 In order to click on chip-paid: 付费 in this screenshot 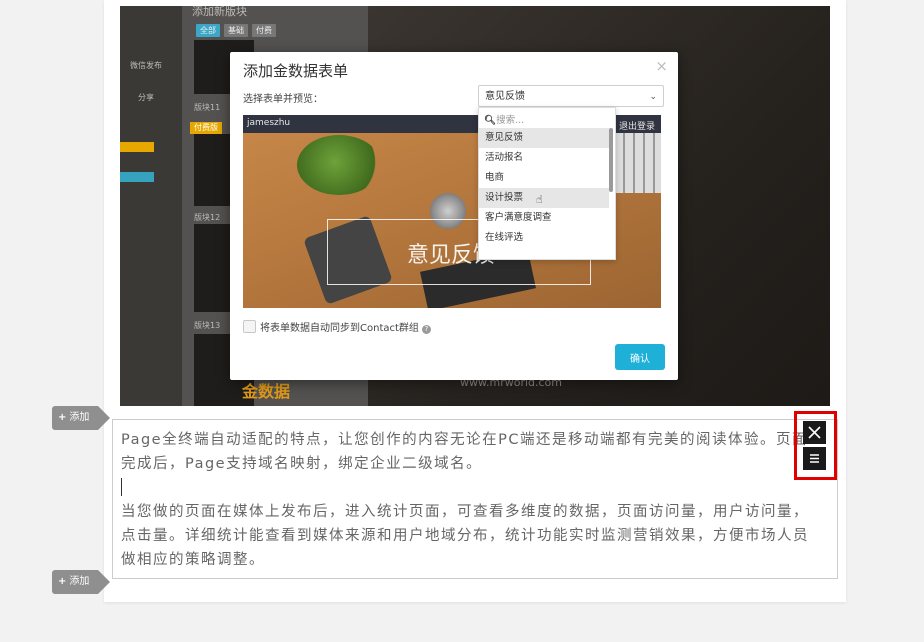, I will do `click(264, 30)`.